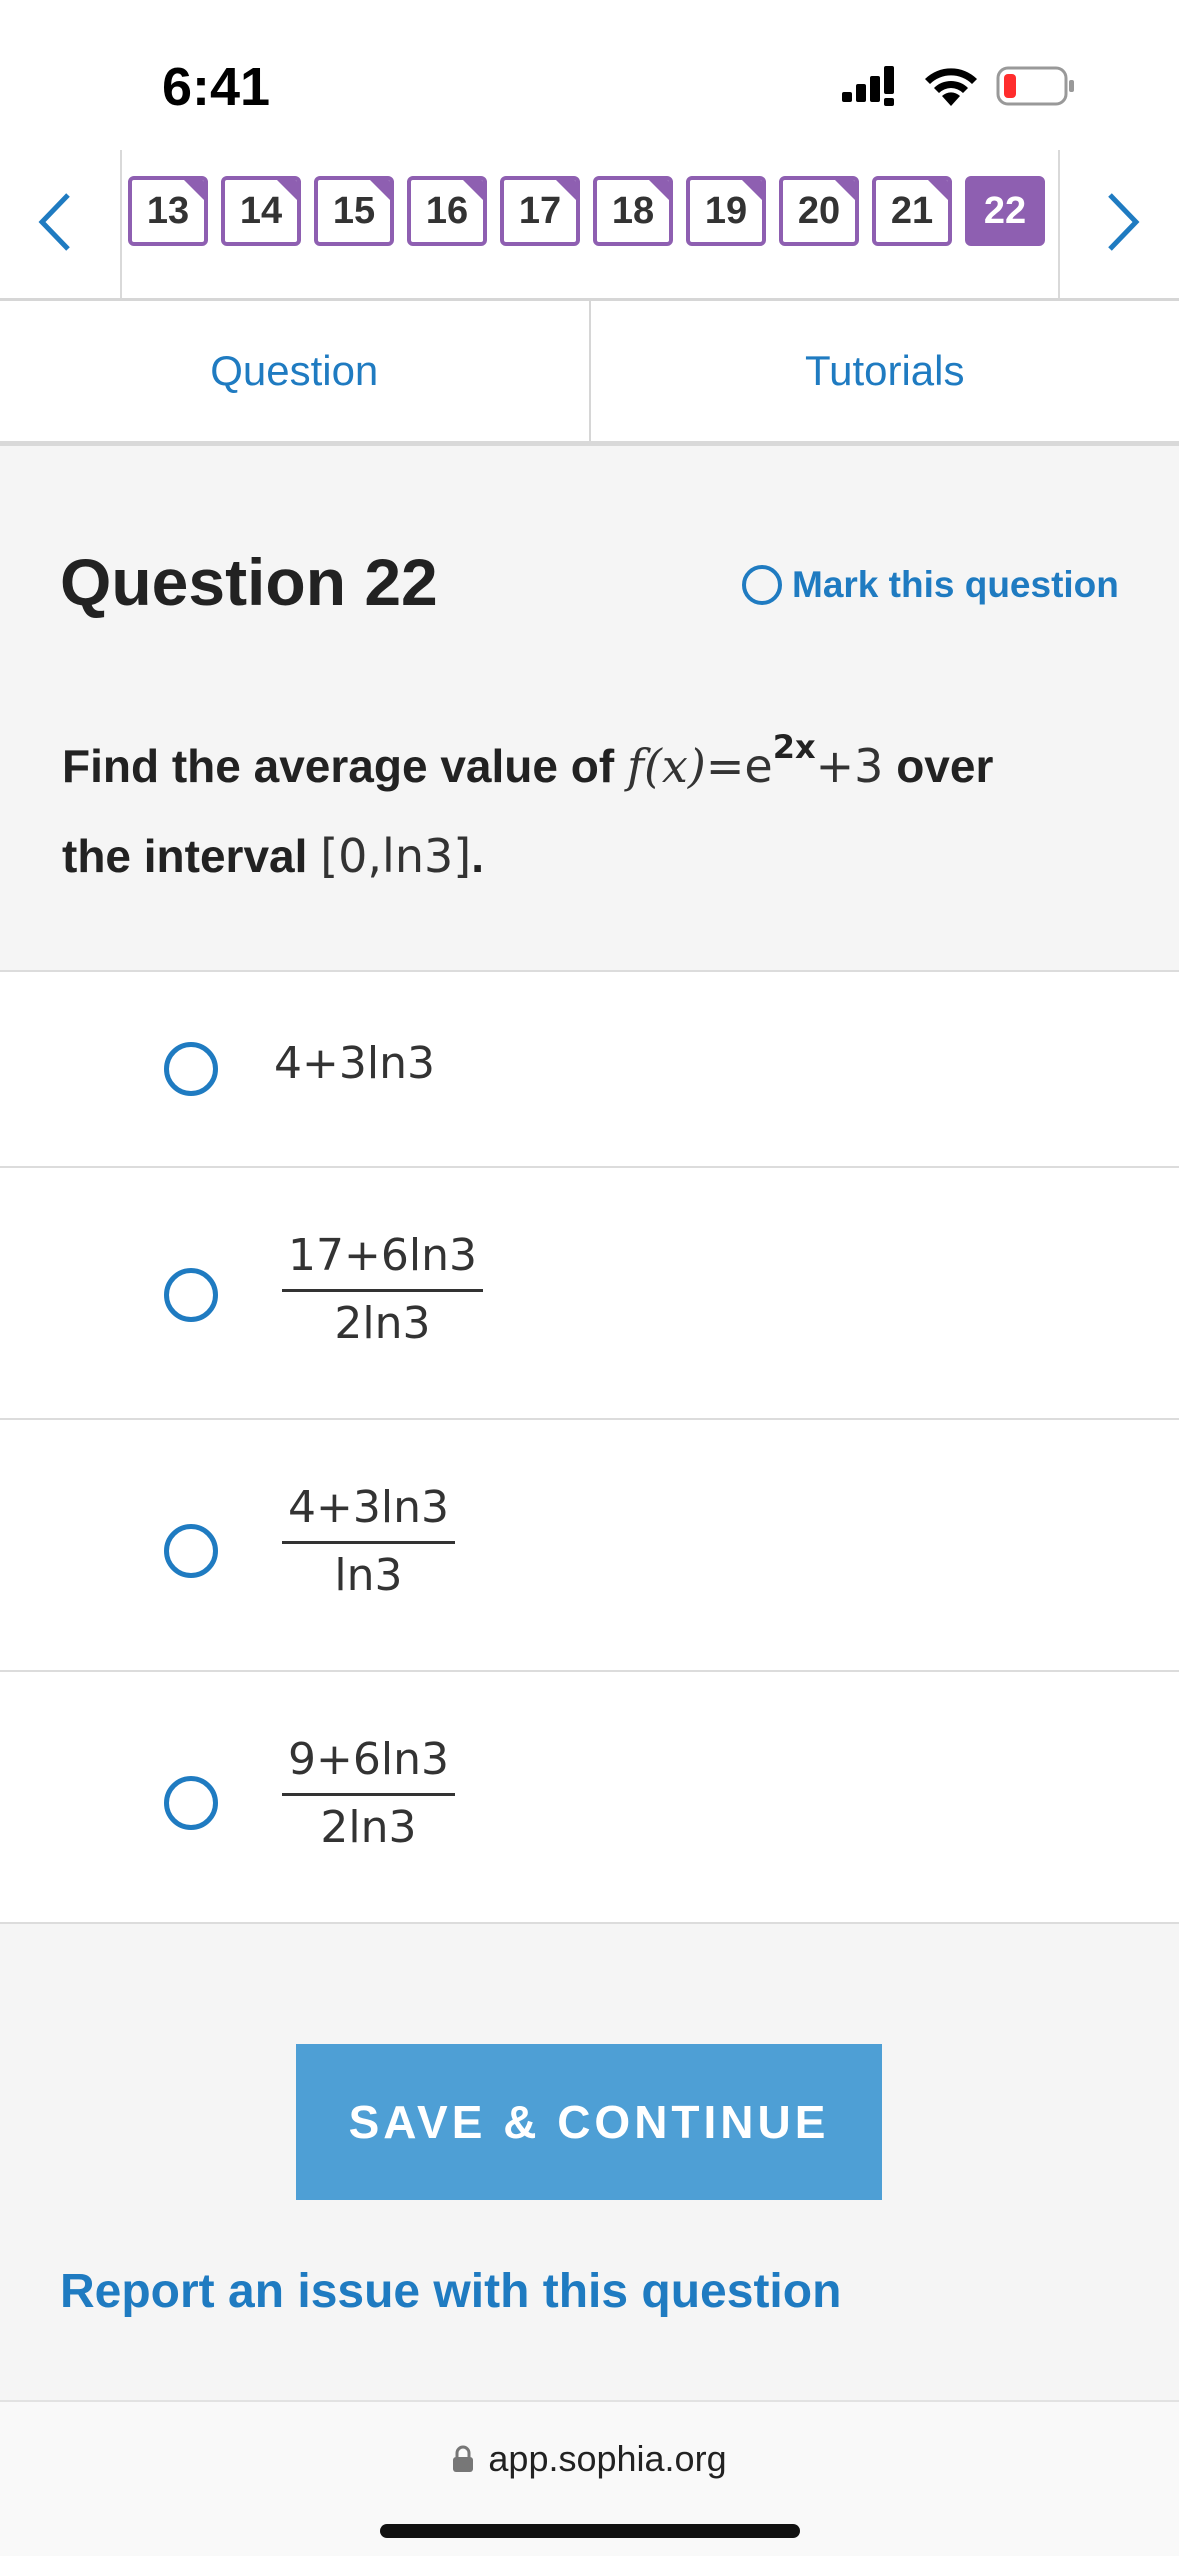  What do you see at coordinates (725, 766) in the screenshot?
I see `math-equals: =` at bounding box center [725, 766].